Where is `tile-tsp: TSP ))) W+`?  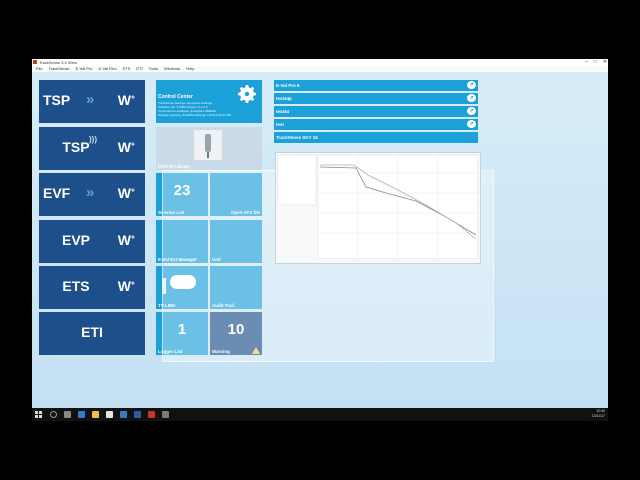 tile-tsp: TSP ))) W+ is located at coordinates (92, 148).